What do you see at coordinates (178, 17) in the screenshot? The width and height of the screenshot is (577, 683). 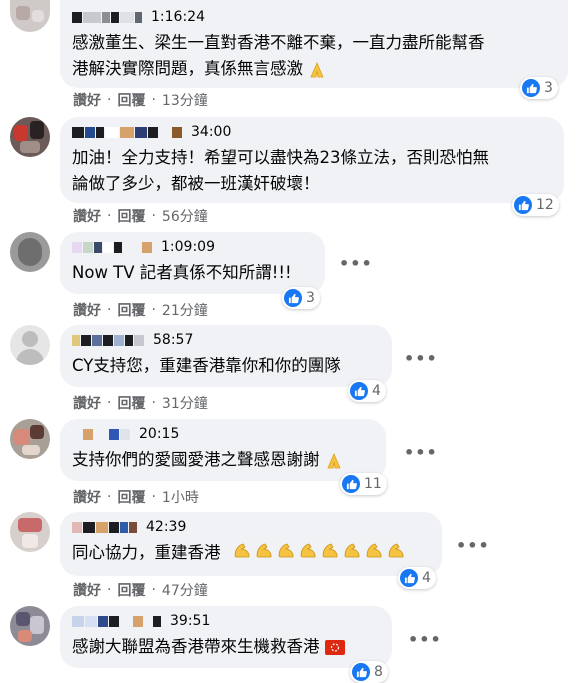 I see `comment-timestamp: 1:16:24` at bounding box center [178, 17].